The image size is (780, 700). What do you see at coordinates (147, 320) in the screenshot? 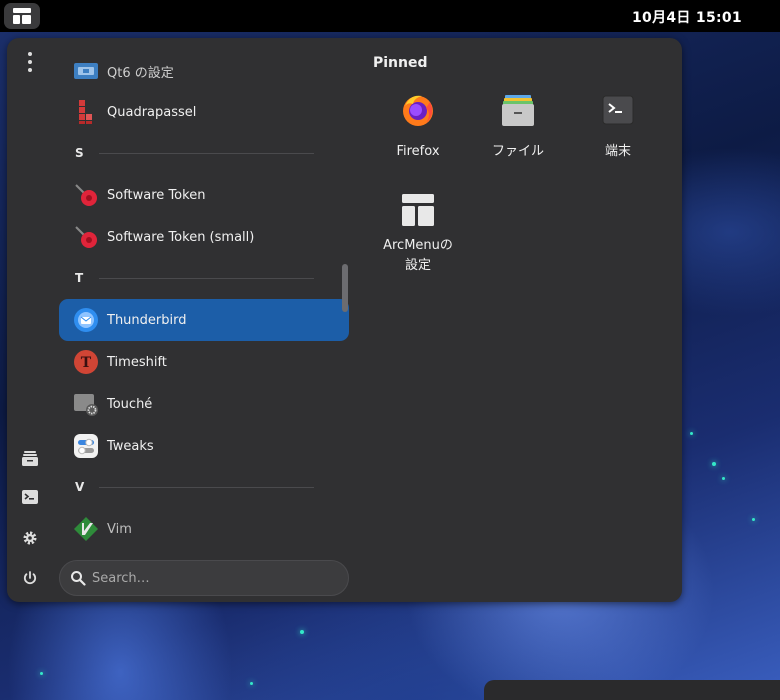
I see `app-label: Thunderbird` at bounding box center [147, 320].